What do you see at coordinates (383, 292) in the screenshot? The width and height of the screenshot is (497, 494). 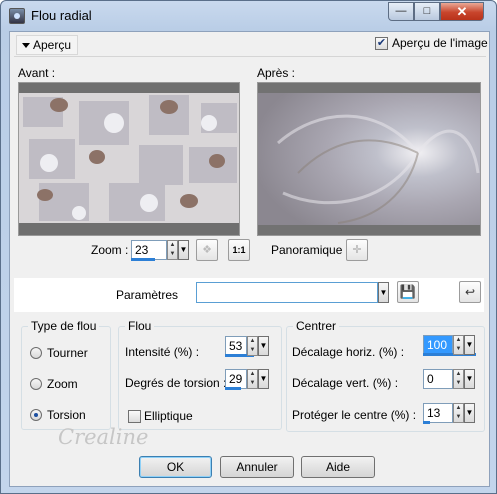 I see `parameters-dropdown-arrow: ▼` at bounding box center [383, 292].